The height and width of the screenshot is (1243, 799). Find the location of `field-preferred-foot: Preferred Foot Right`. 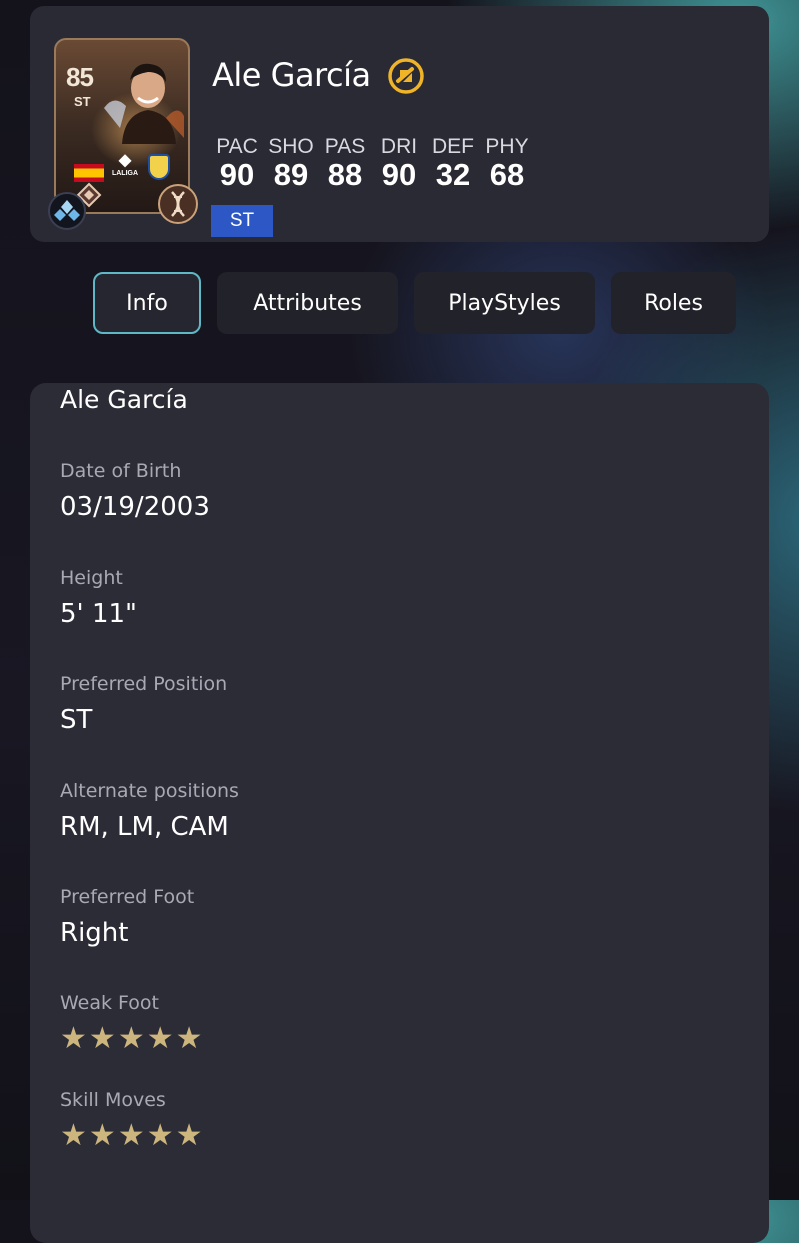

field-preferred-foot: Preferred Foot Right is located at coordinates (127, 917).